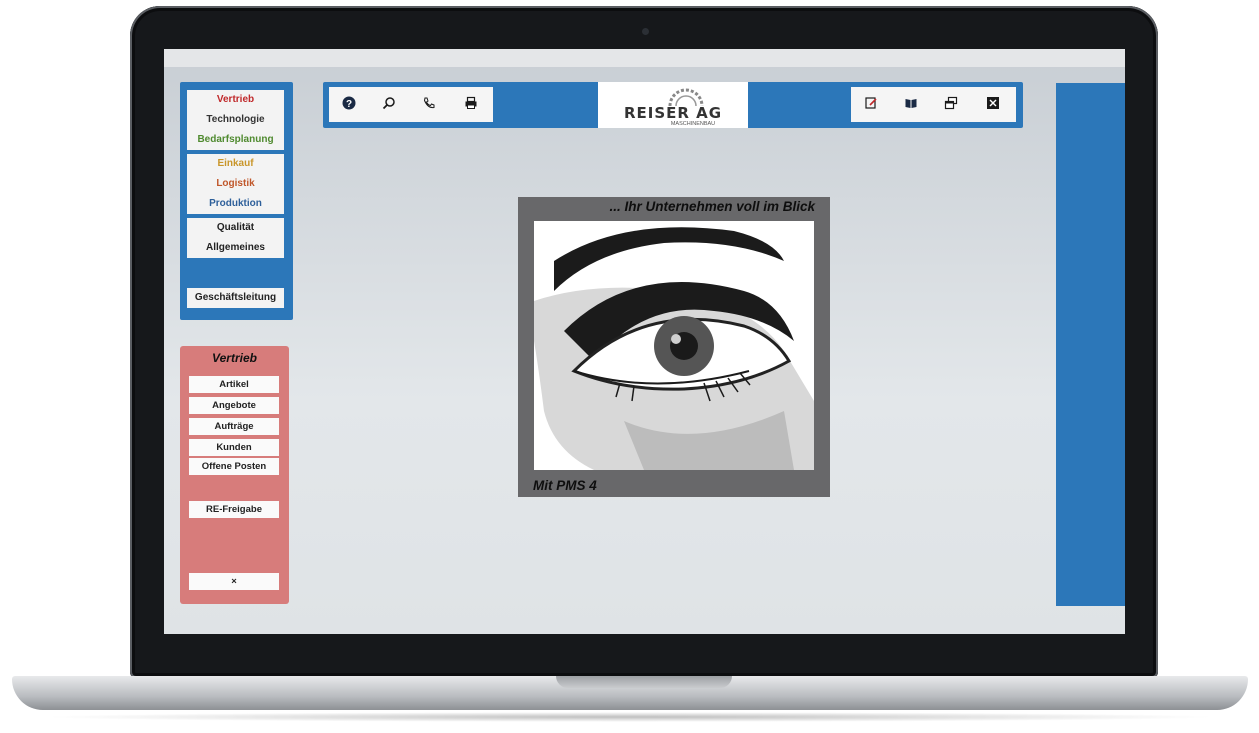 The width and height of the screenshot is (1259, 733). I want to click on right-side-panel, so click(1090, 344).